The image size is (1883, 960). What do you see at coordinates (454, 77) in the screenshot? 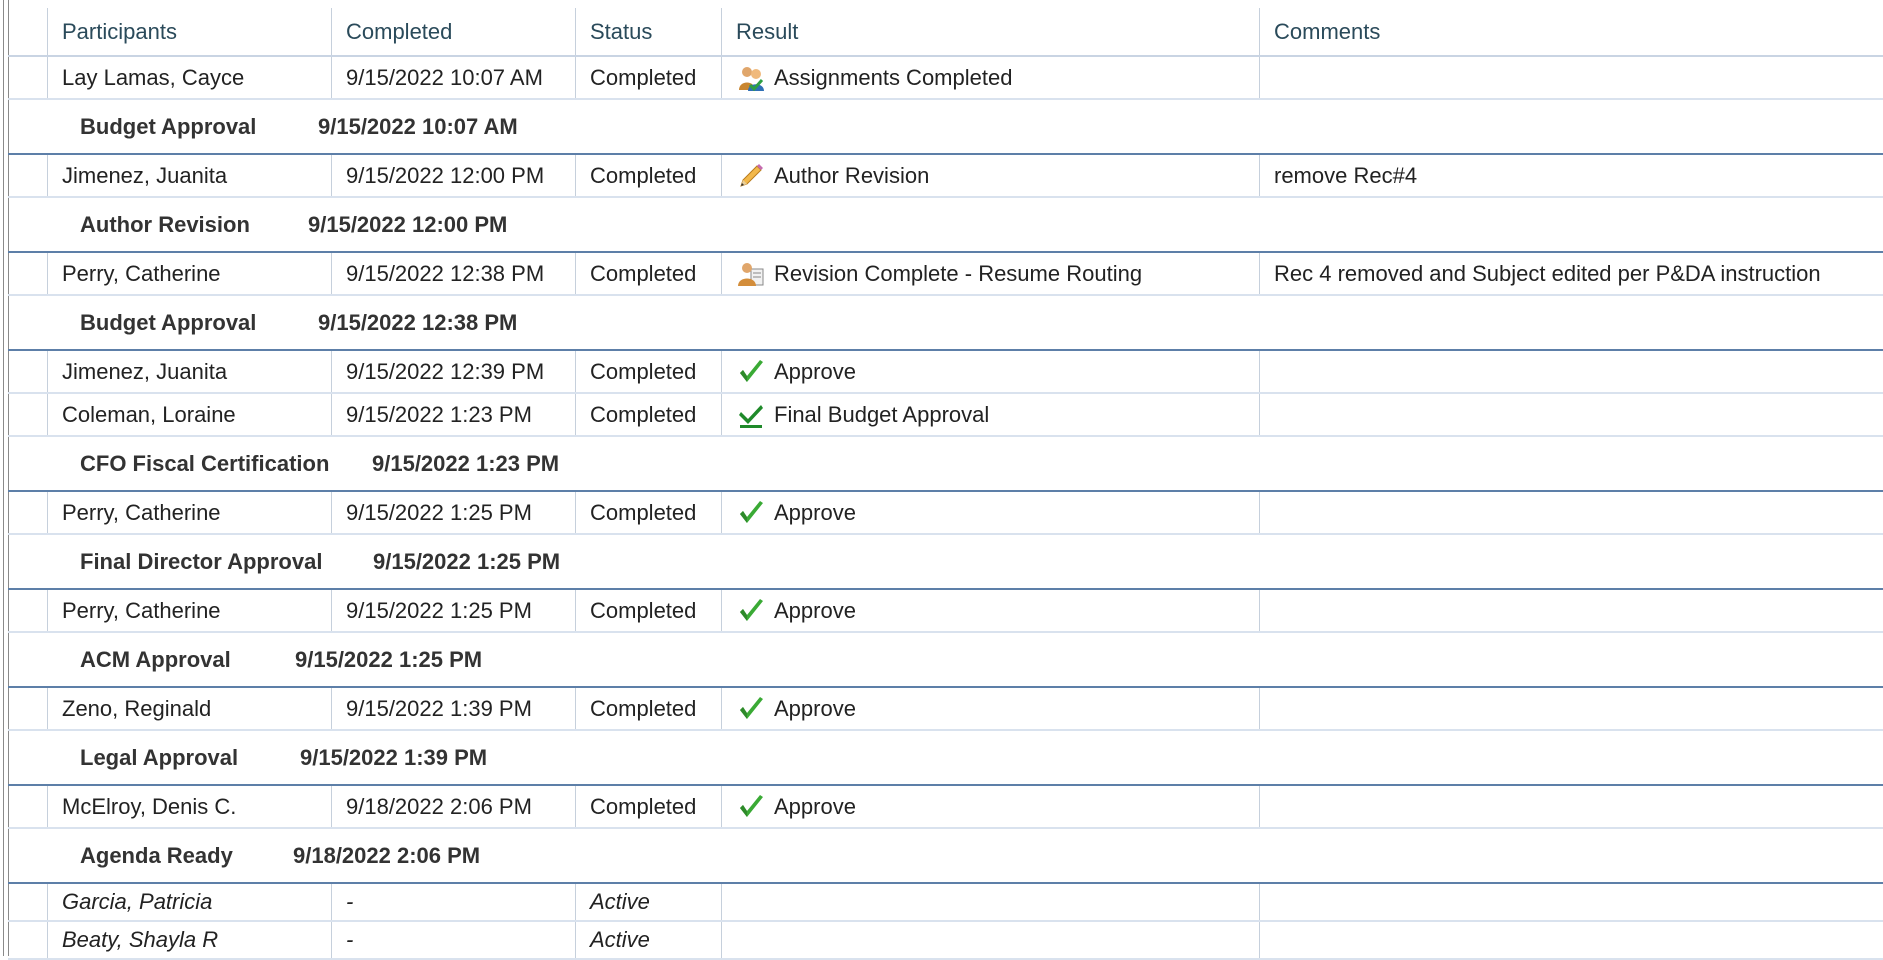
I see `completed-cell: 9/15/2022 10:07 AM` at bounding box center [454, 77].